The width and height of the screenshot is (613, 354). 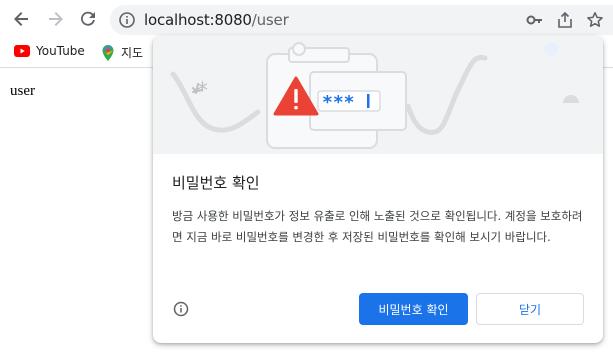 I want to click on page-text: user, so click(x=22, y=91).